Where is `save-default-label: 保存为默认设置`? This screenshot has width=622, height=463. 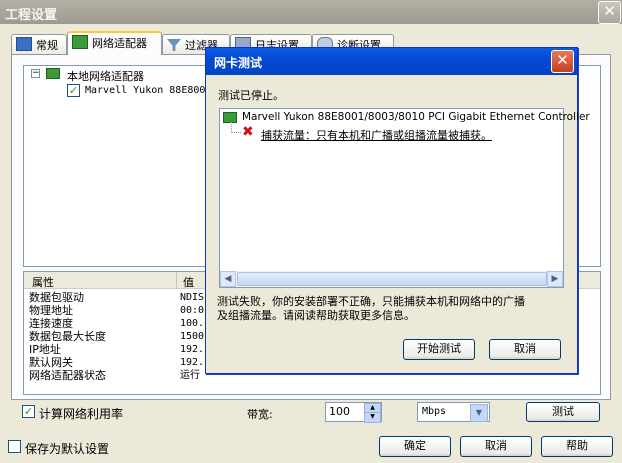
save-default-label: 保存为默认设置 is located at coordinates (67, 449).